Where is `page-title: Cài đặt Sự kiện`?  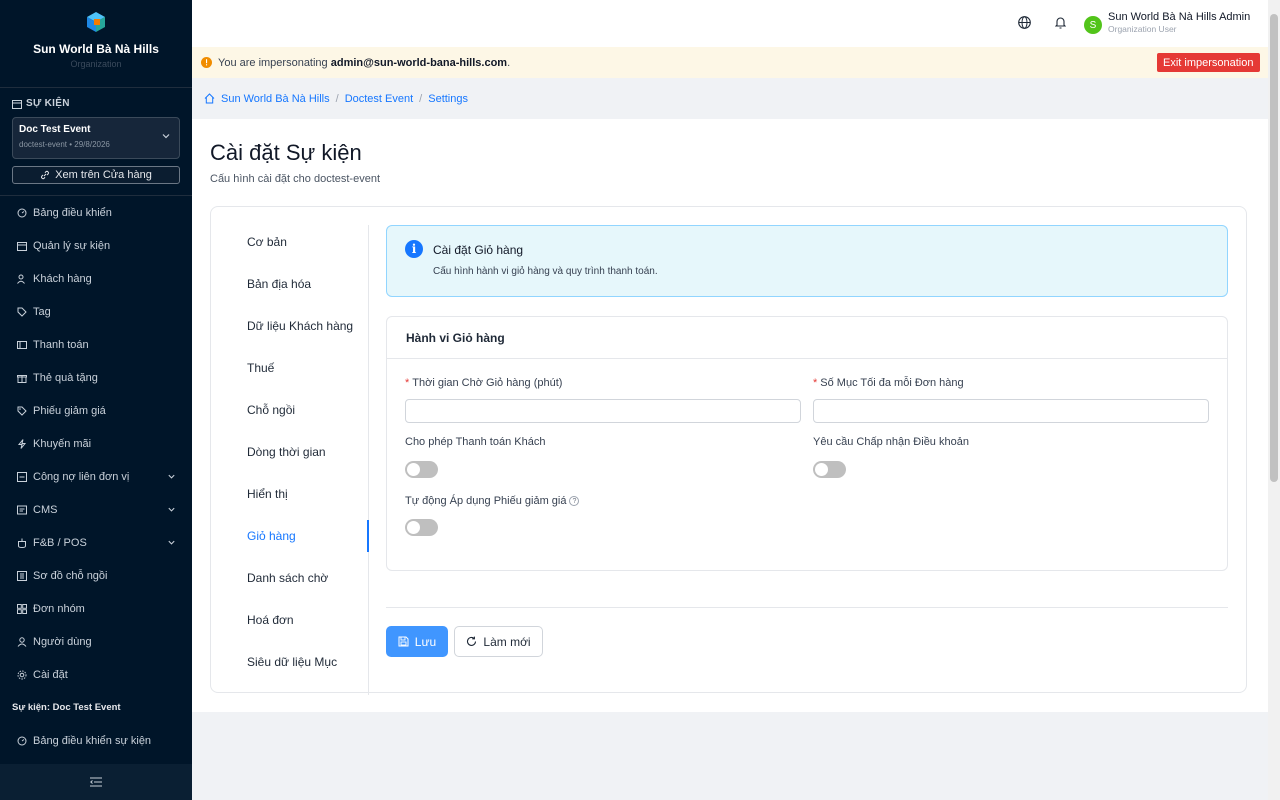
page-title: Cài đặt Sự kiện is located at coordinates (286, 152).